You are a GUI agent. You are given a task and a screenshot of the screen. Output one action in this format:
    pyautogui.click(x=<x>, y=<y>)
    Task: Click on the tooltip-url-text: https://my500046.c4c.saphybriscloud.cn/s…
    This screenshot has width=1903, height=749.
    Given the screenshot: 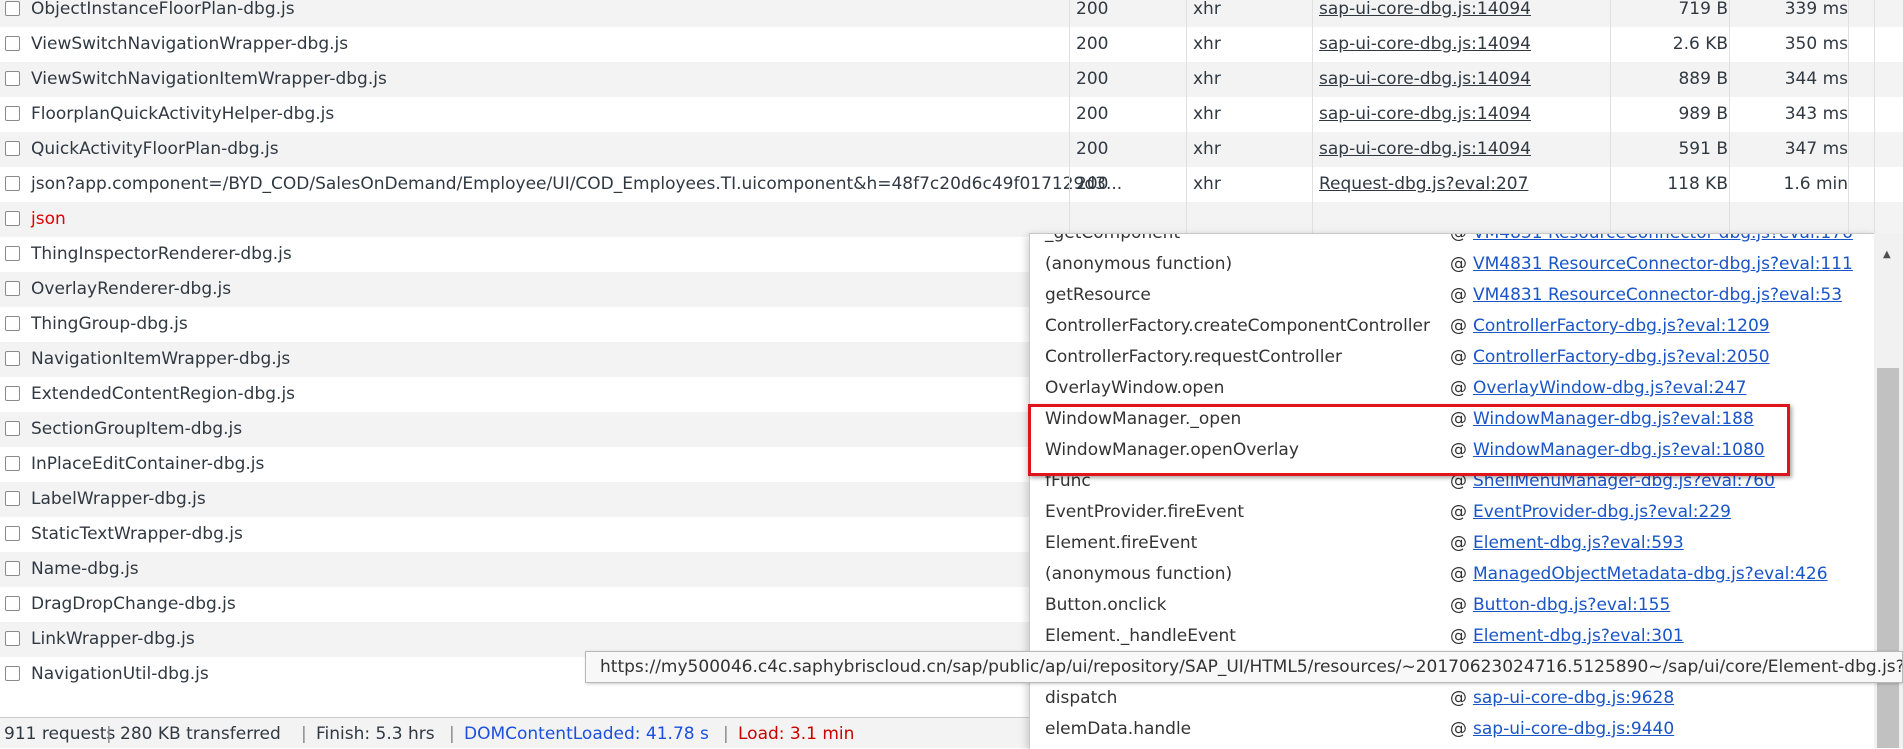 What is the action you would take?
    pyautogui.click(x=1251, y=667)
    